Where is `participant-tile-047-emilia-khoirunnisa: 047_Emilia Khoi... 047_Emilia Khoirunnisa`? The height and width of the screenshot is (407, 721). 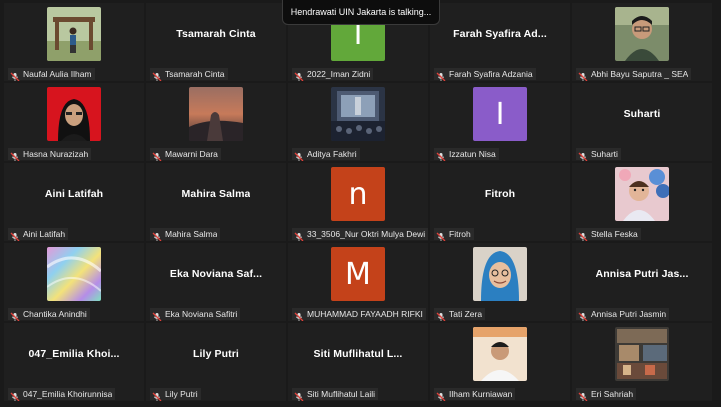
participant-tile-047-emilia-khoirunnisa: 047_Emilia Khoi... 047_Emilia Khoirunnisa is located at coordinates (74, 362).